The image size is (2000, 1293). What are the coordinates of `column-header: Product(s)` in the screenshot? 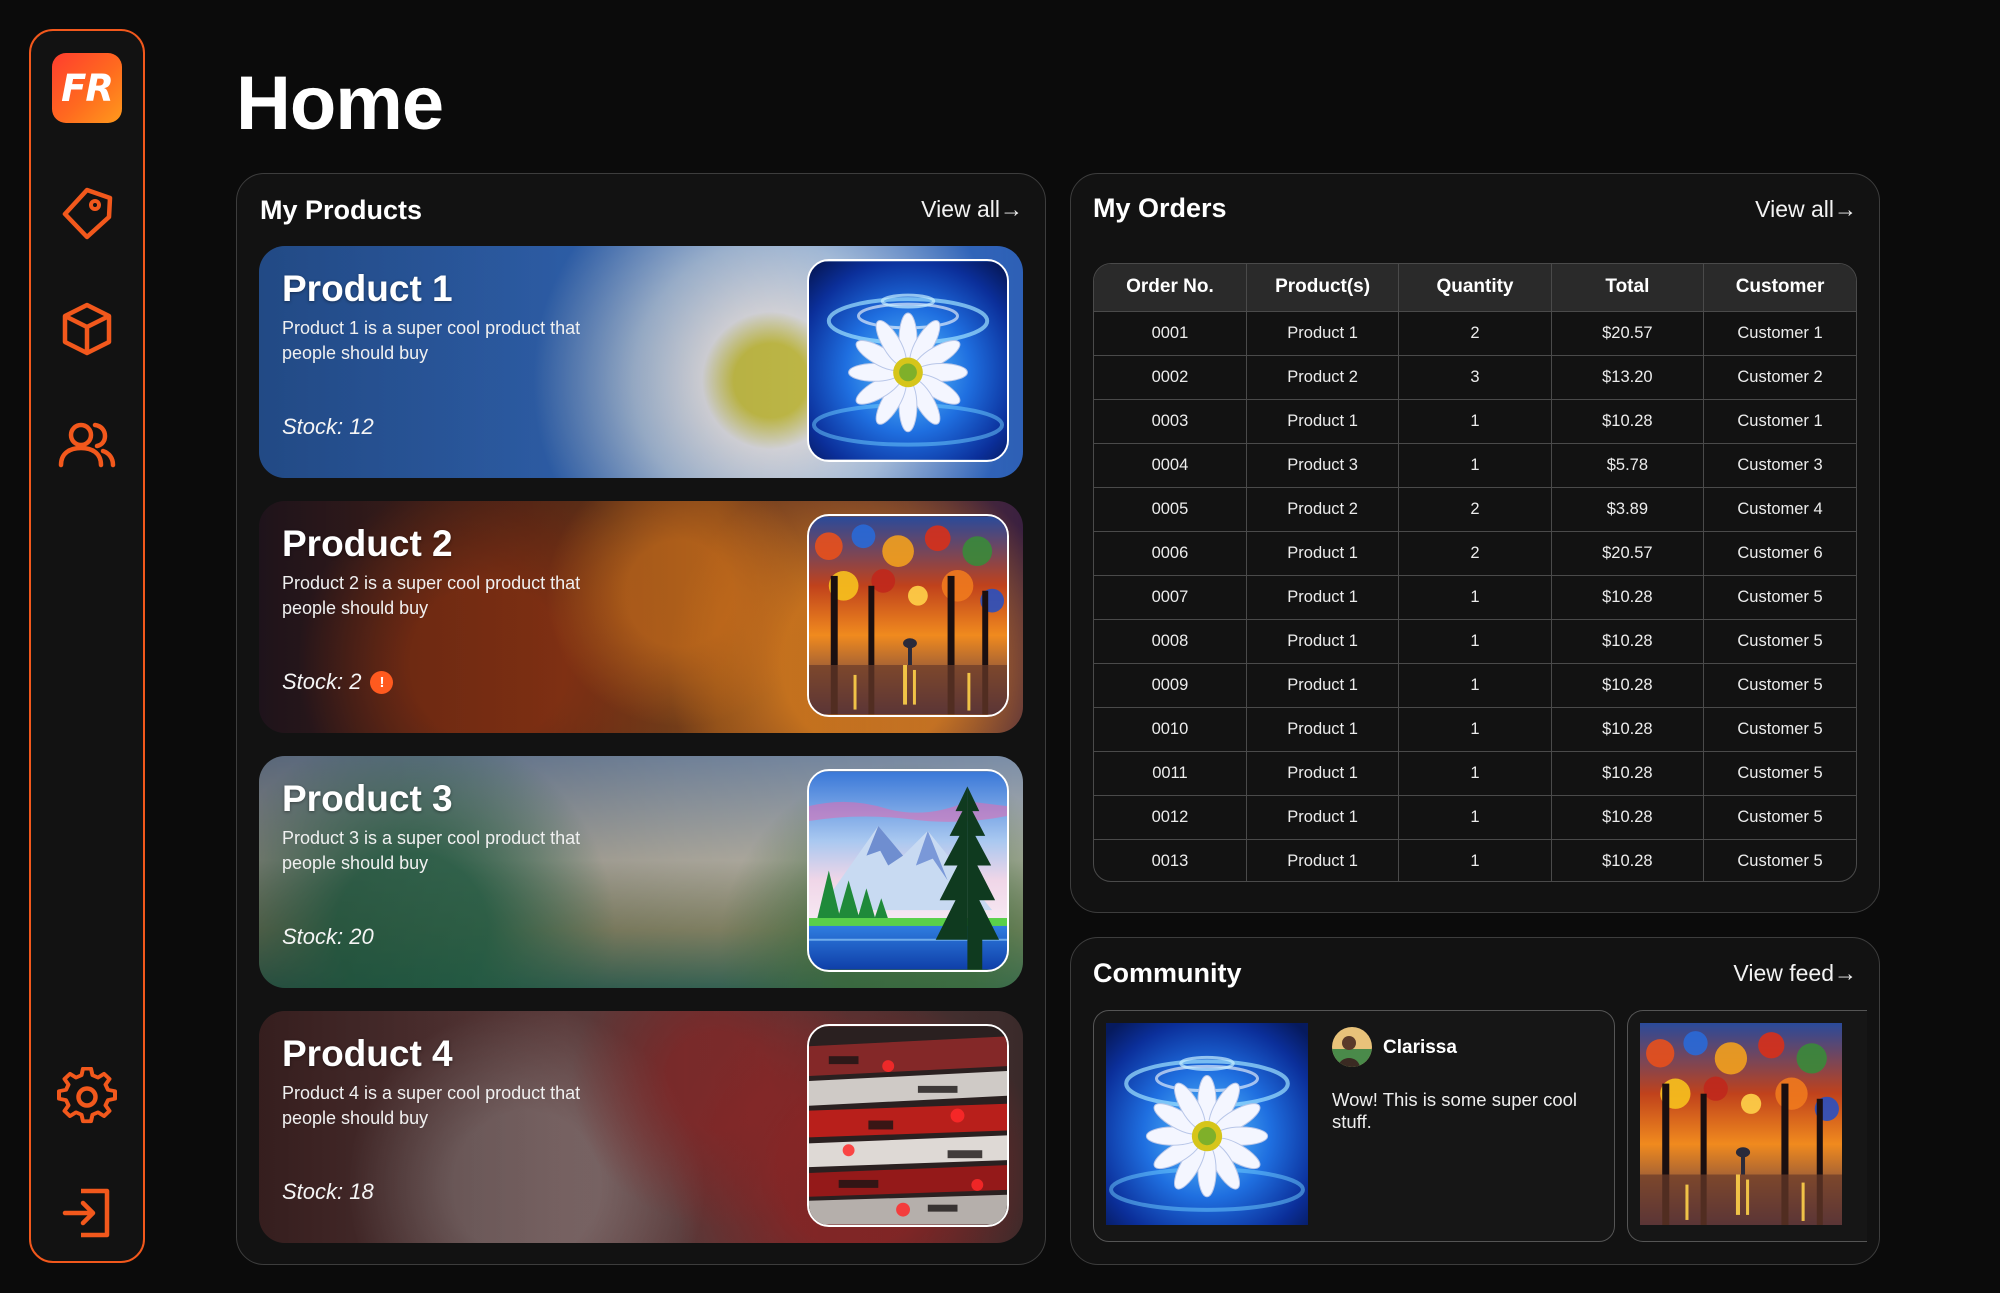 It's located at (1323, 288).